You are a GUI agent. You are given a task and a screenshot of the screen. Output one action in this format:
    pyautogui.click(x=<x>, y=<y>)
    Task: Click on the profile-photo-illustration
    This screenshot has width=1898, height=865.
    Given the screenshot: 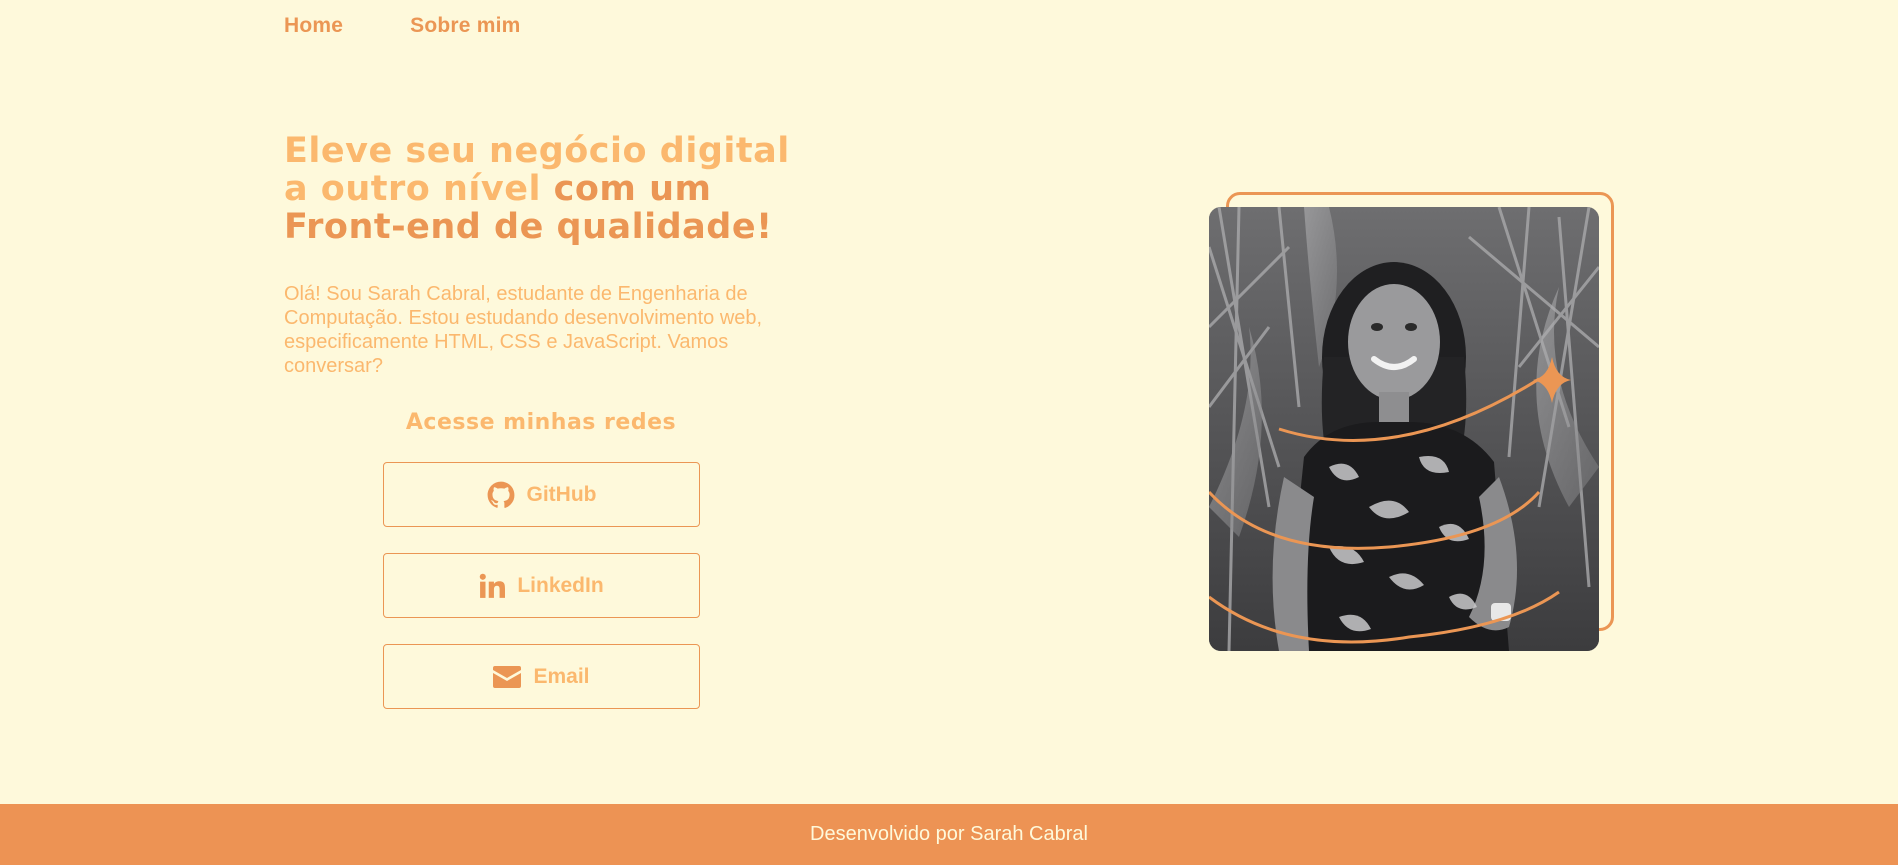 What is the action you would take?
    pyautogui.click(x=1404, y=429)
    